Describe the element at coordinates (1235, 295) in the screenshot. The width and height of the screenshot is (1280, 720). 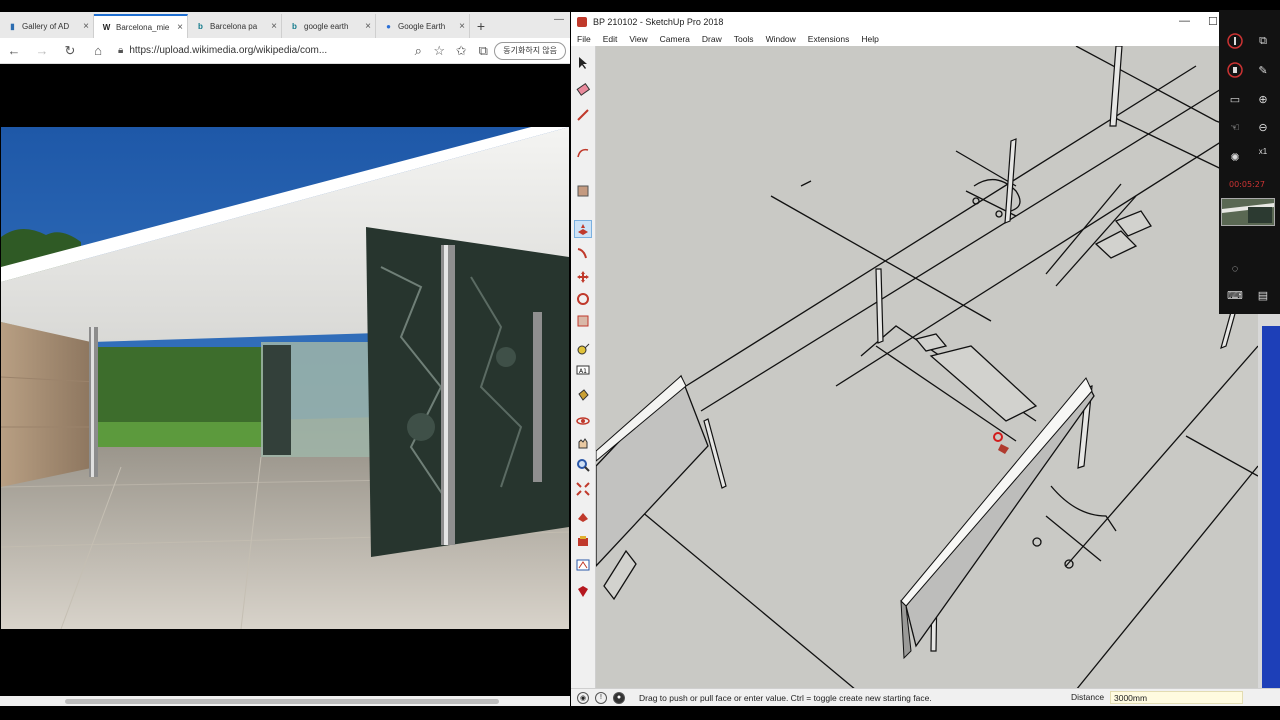
I see `keyboard-icon: ⌨` at that location.